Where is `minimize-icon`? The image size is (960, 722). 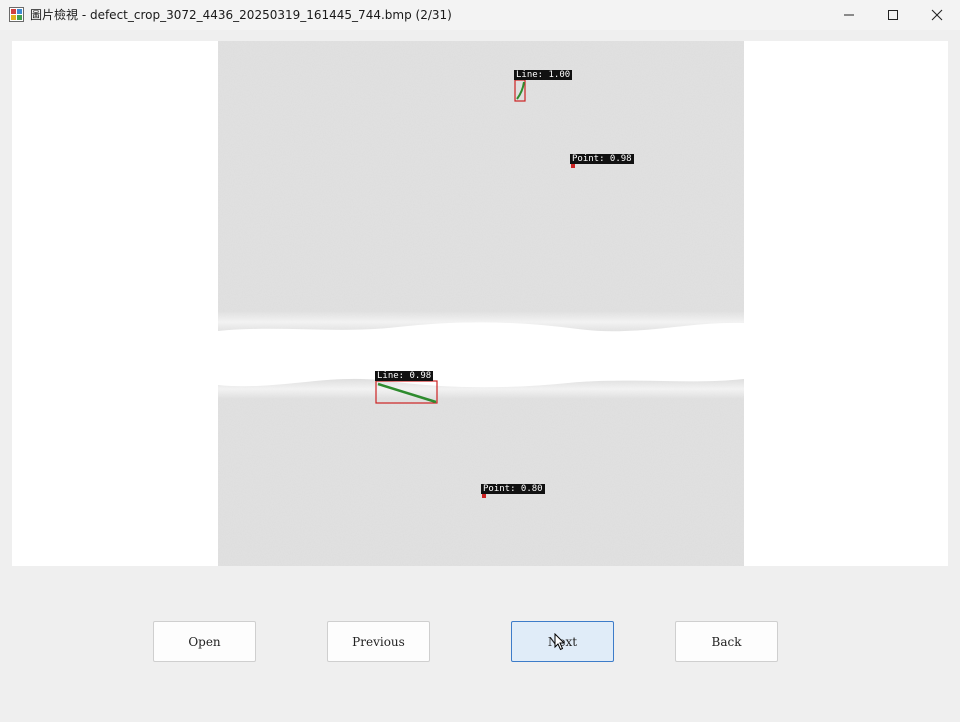
minimize-icon is located at coordinates (849, 15).